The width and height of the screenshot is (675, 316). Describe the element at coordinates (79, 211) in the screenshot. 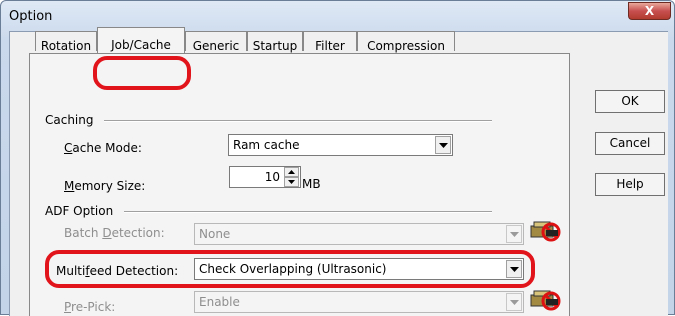

I see `adf-option-group-label: ADF Option` at that location.